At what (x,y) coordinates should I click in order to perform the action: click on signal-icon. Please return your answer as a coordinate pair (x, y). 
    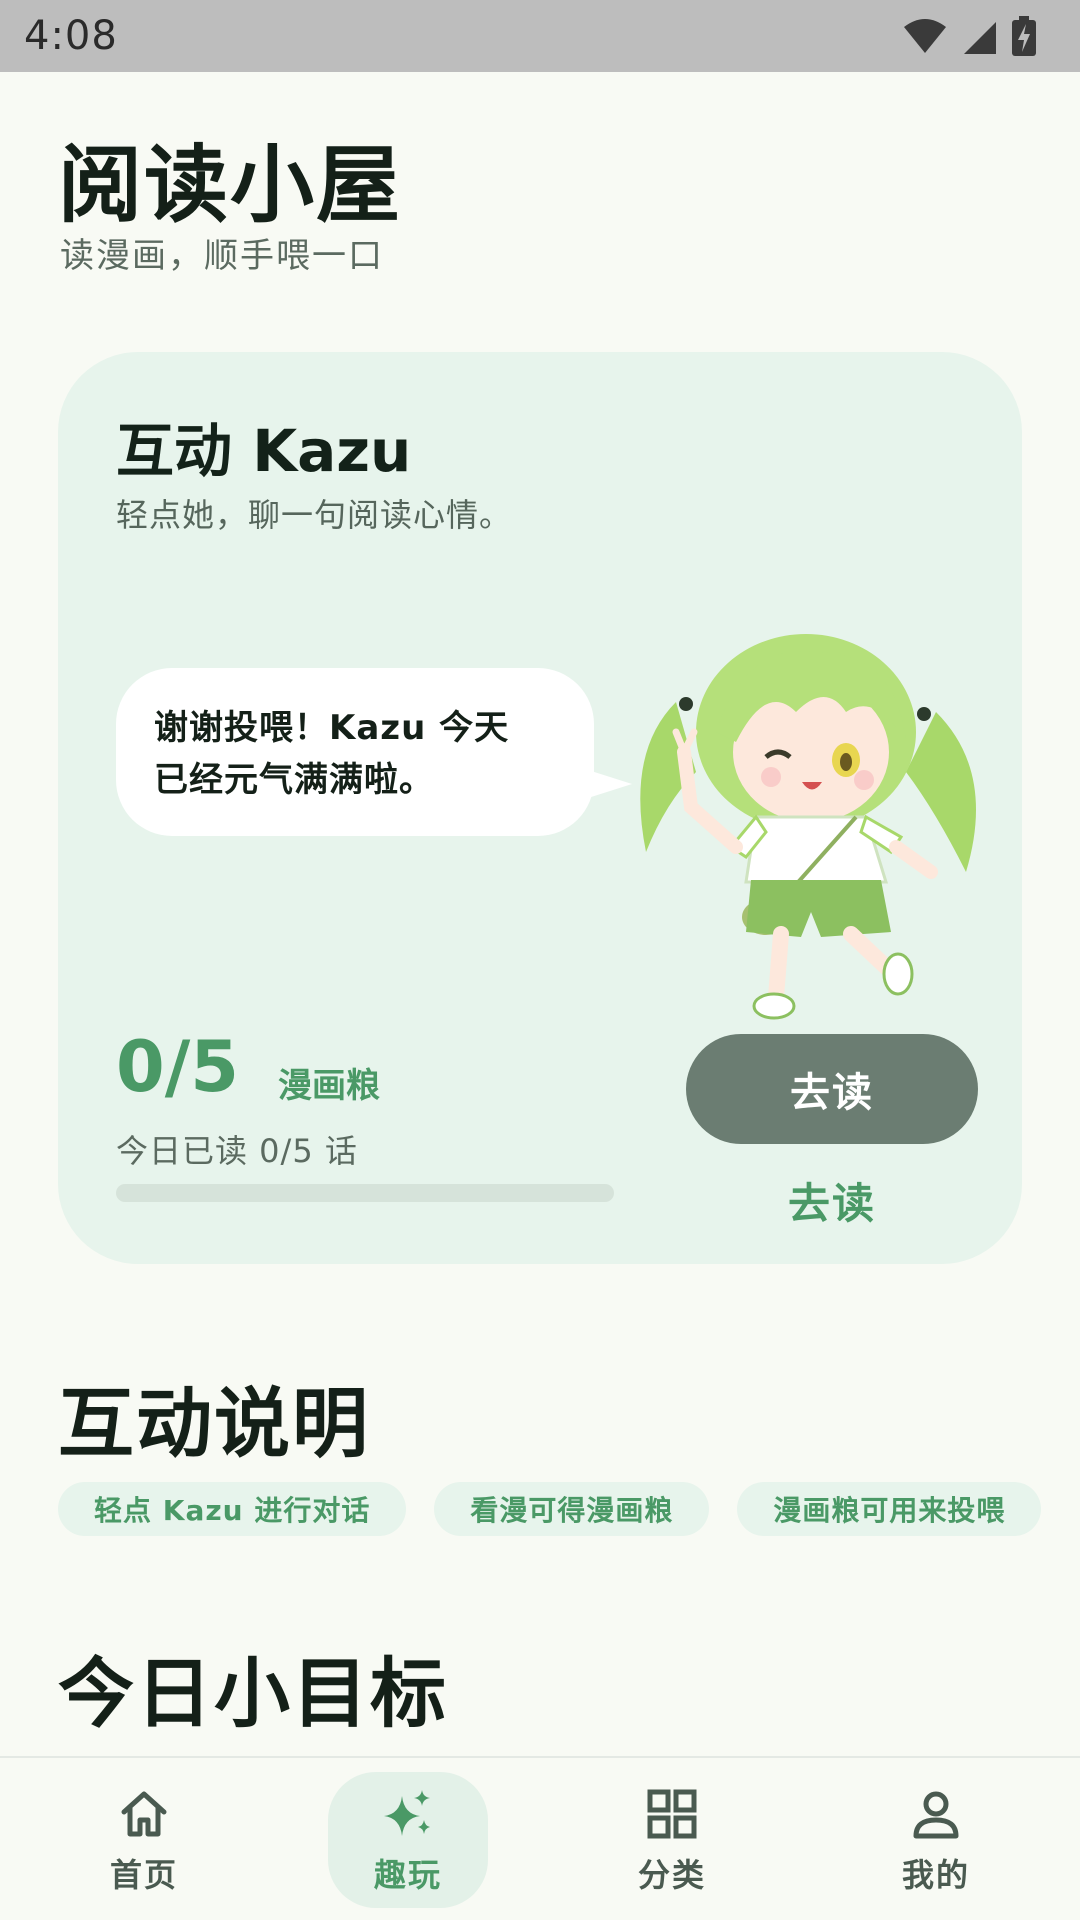
    Looking at the image, I should click on (980, 38).